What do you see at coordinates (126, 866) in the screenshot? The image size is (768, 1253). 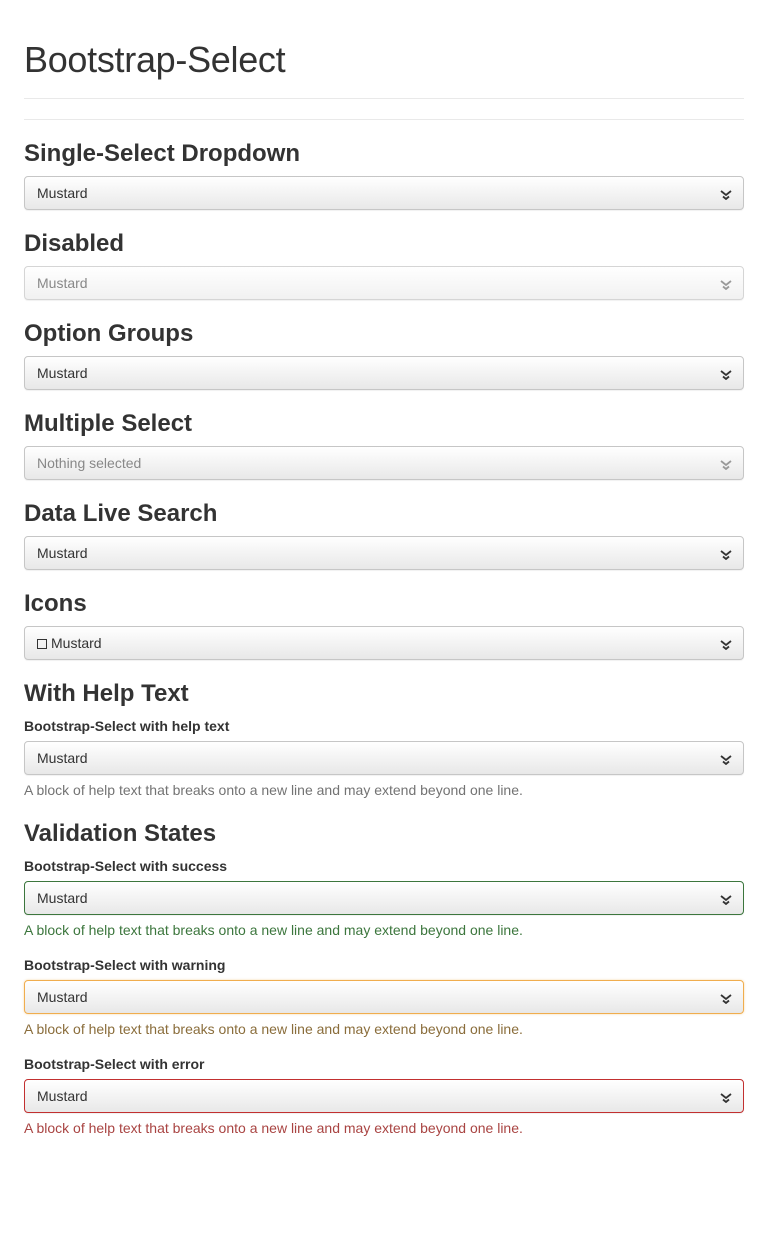 I see `field-label-success: Bootstrap-Select with success` at bounding box center [126, 866].